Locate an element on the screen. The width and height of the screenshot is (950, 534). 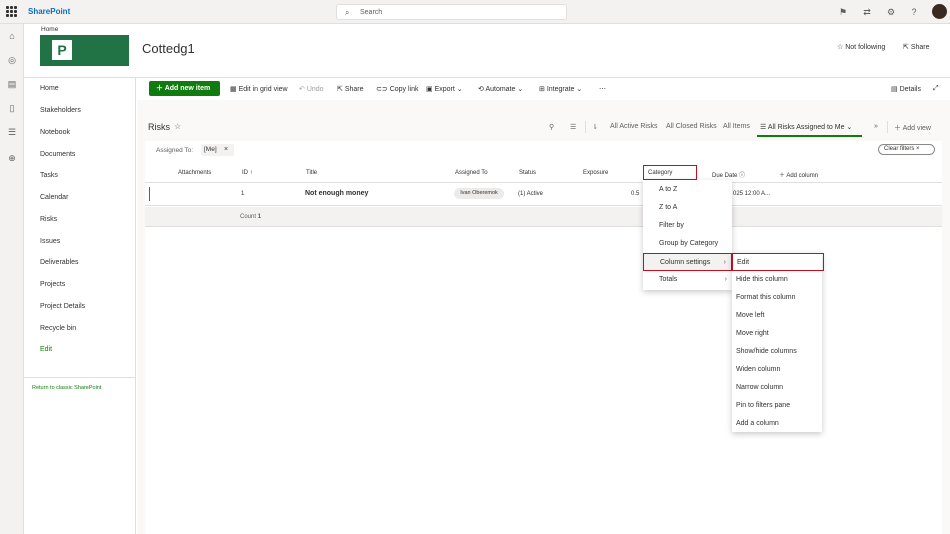
menu-item-filter-by: Filter by is located at coordinates (687, 226).